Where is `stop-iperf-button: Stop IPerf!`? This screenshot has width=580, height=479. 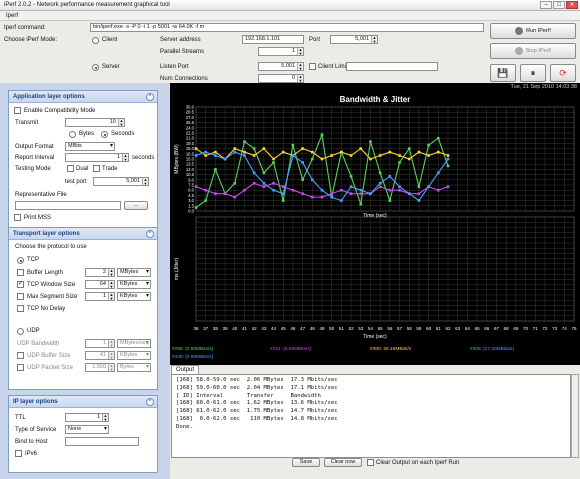 stop-iperf-button: Stop IPerf! is located at coordinates (533, 51).